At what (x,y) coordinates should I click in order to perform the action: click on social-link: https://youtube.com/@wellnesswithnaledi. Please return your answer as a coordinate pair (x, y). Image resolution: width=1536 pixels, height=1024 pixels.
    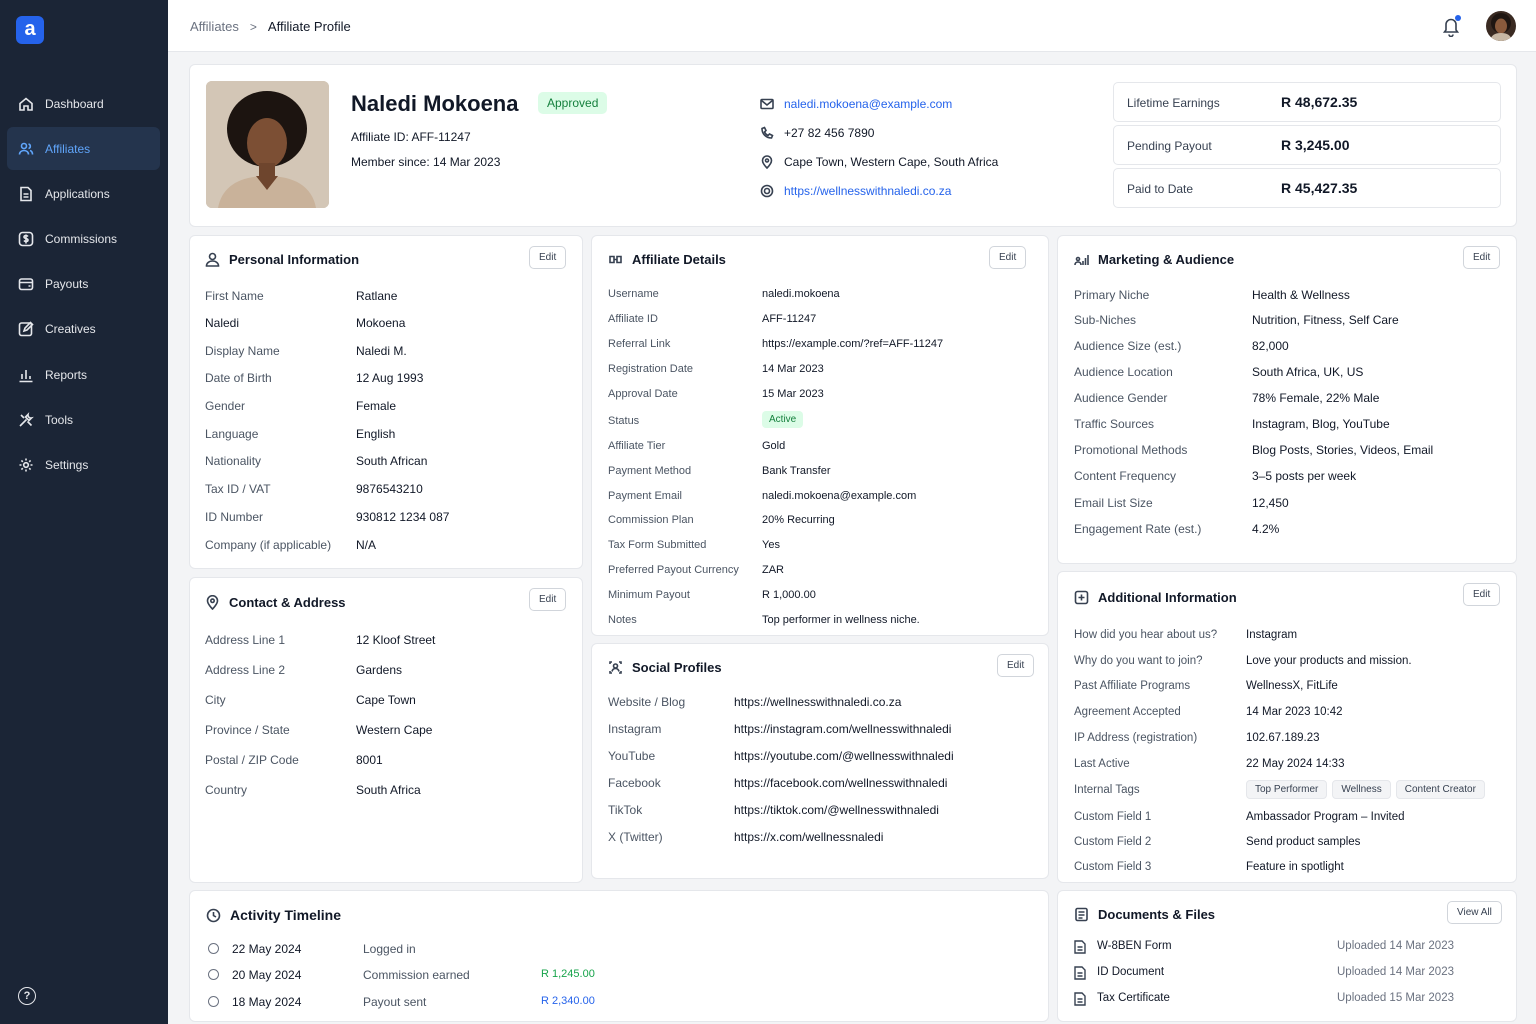
    Looking at the image, I should click on (844, 756).